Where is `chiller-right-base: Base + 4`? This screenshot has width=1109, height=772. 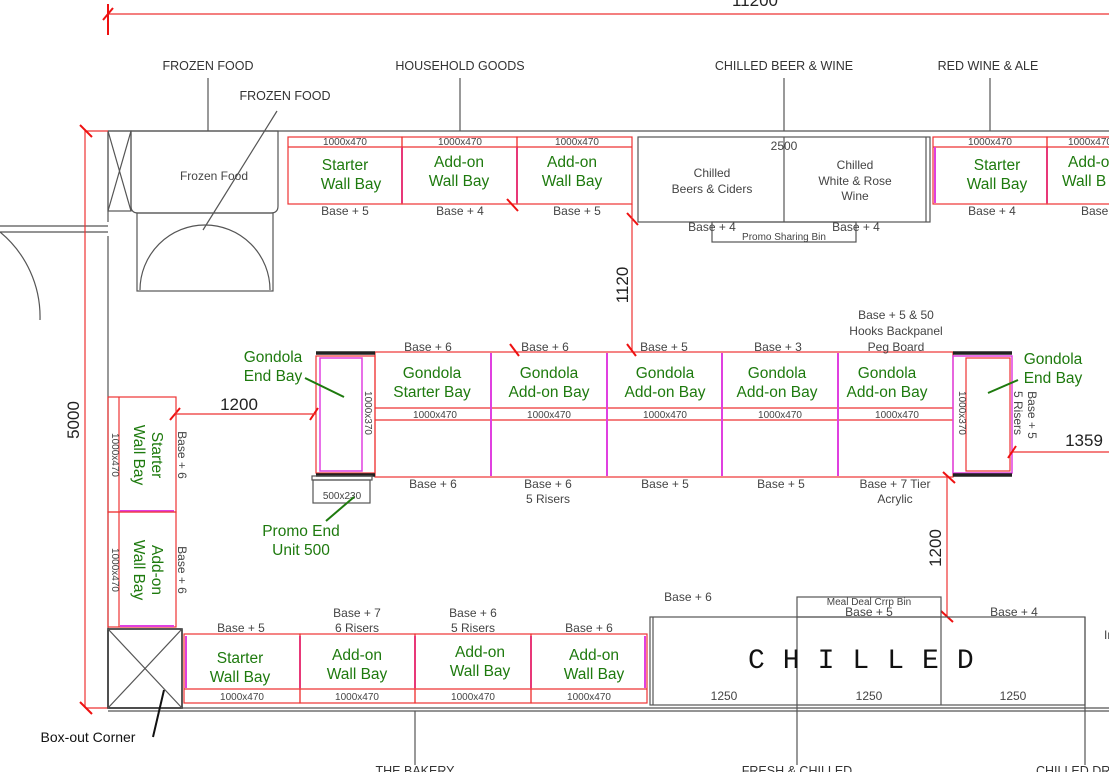 chiller-right-base: Base + 4 is located at coordinates (856, 227).